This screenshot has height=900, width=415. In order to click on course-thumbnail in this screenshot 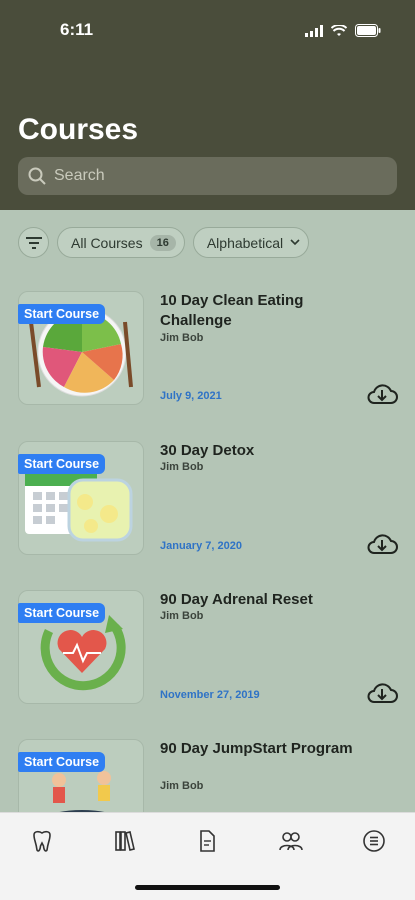, I will do `click(81, 775)`.